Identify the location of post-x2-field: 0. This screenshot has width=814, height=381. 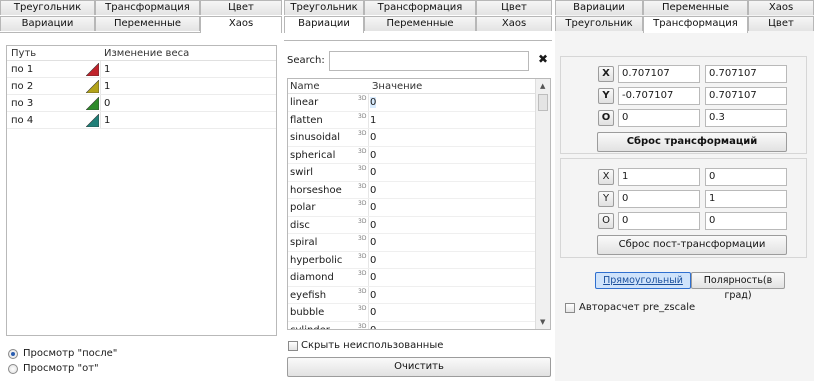
(746, 177).